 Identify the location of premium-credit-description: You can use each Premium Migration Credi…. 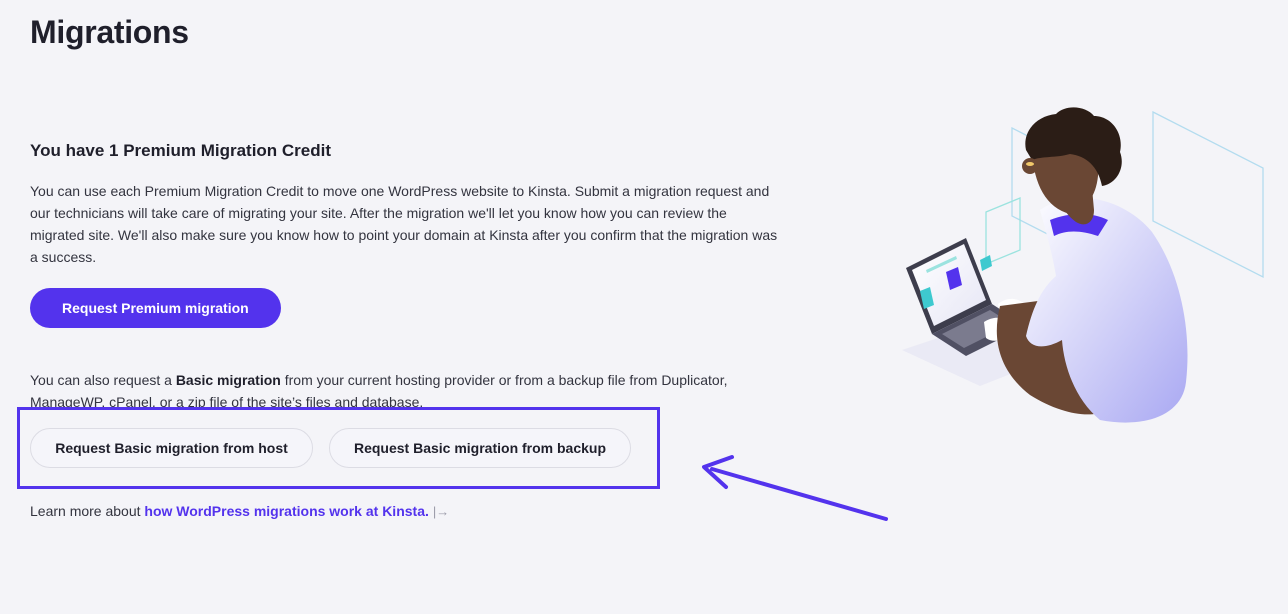
(404, 224).